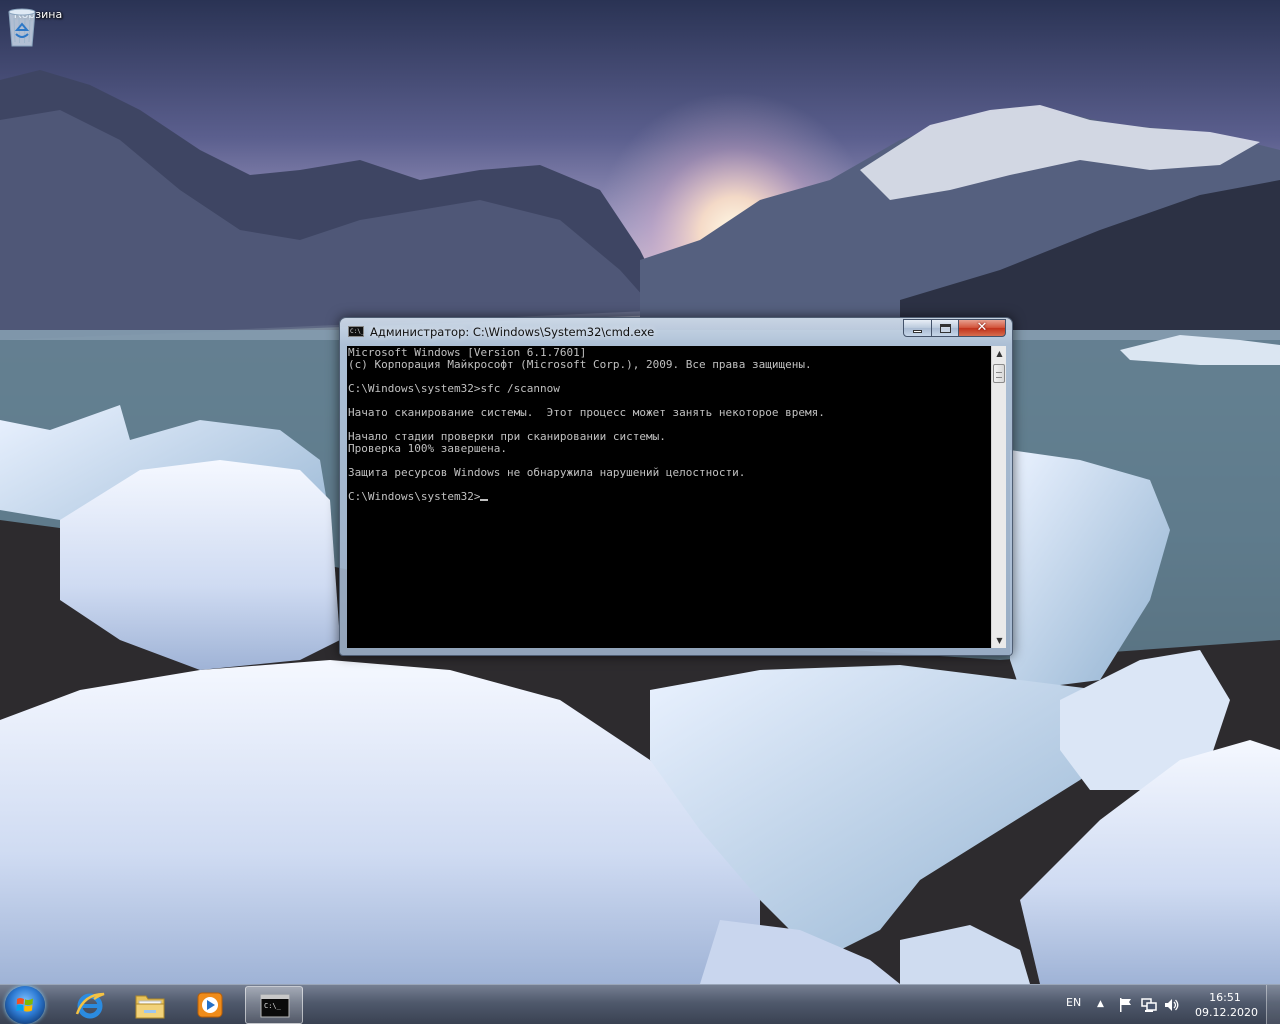 This screenshot has width=1280, height=1024. What do you see at coordinates (1225, 997) in the screenshot?
I see `clock-time: 16:51` at bounding box center [1225, 997].